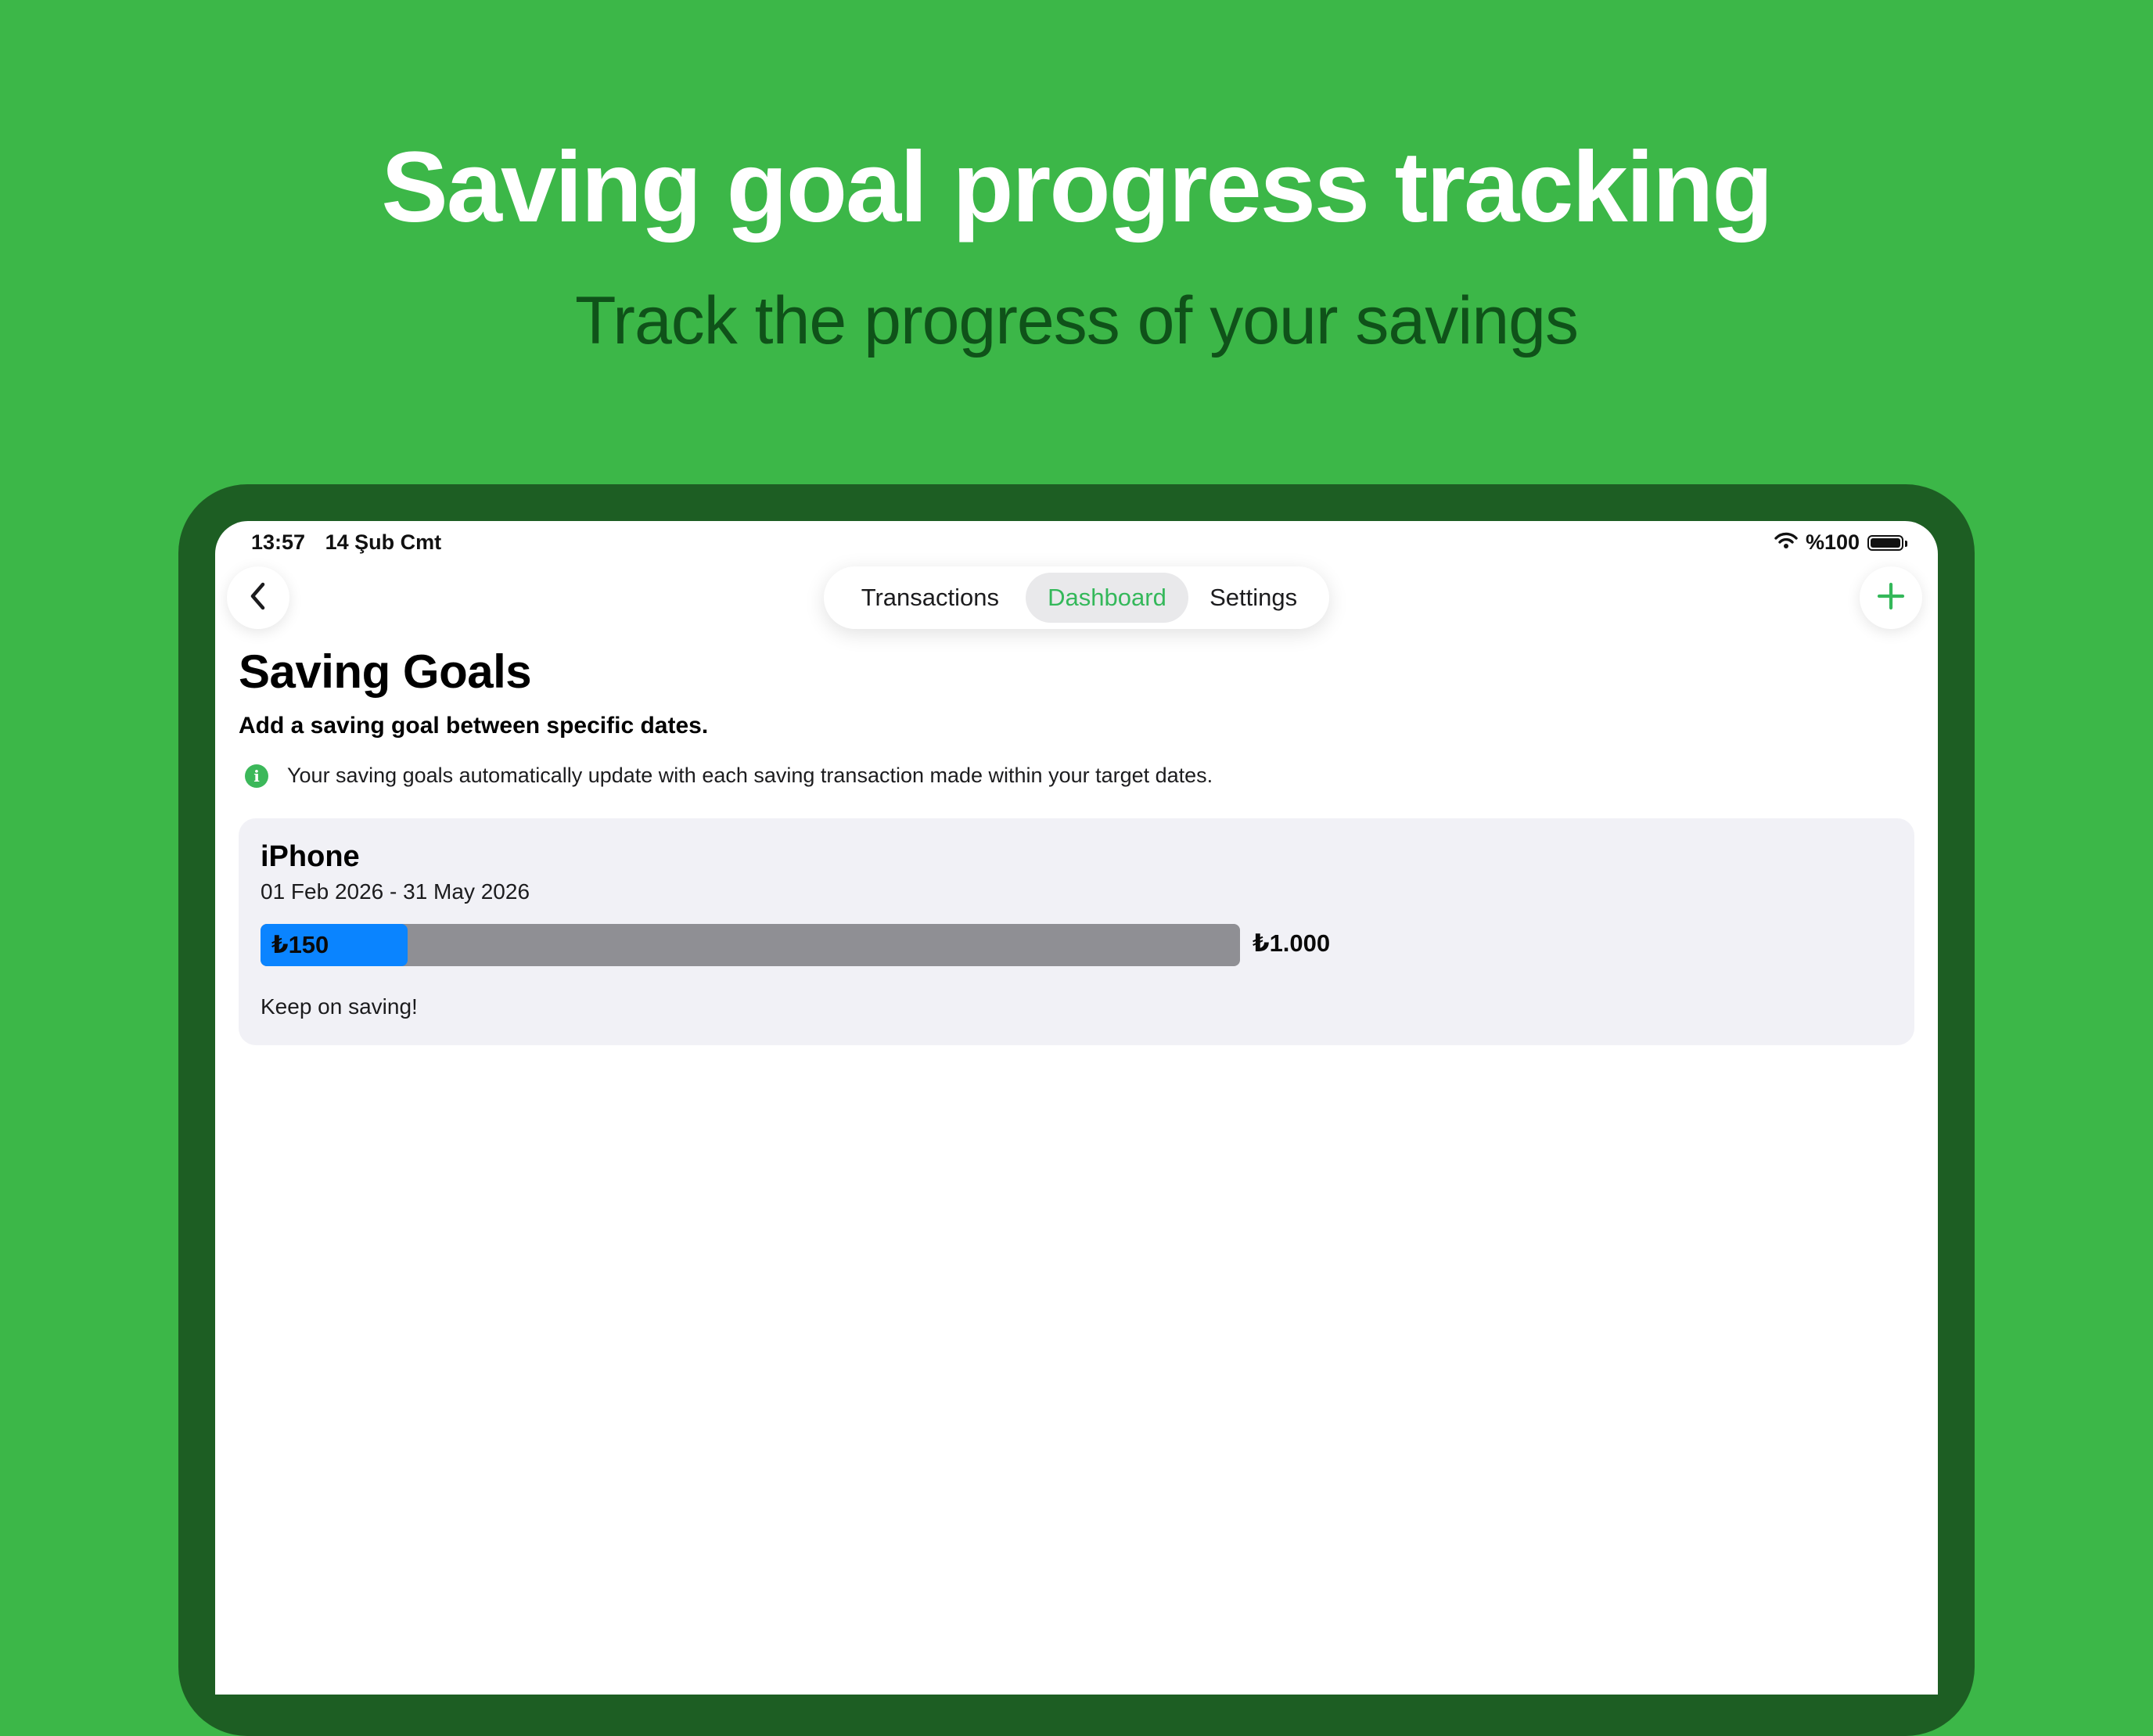 The height and width of the screenshot is (1736, 2153). I want to click on battery-tip, so click(1906, 544).